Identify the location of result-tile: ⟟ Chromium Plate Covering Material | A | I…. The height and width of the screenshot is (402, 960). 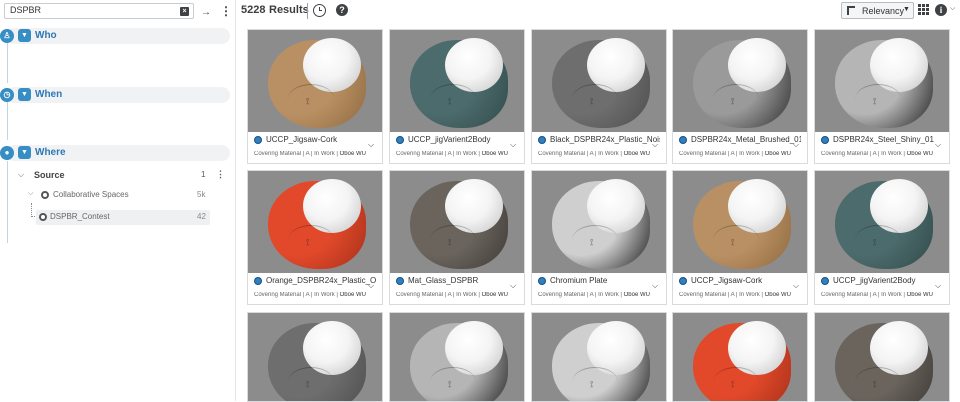
(599, 237).